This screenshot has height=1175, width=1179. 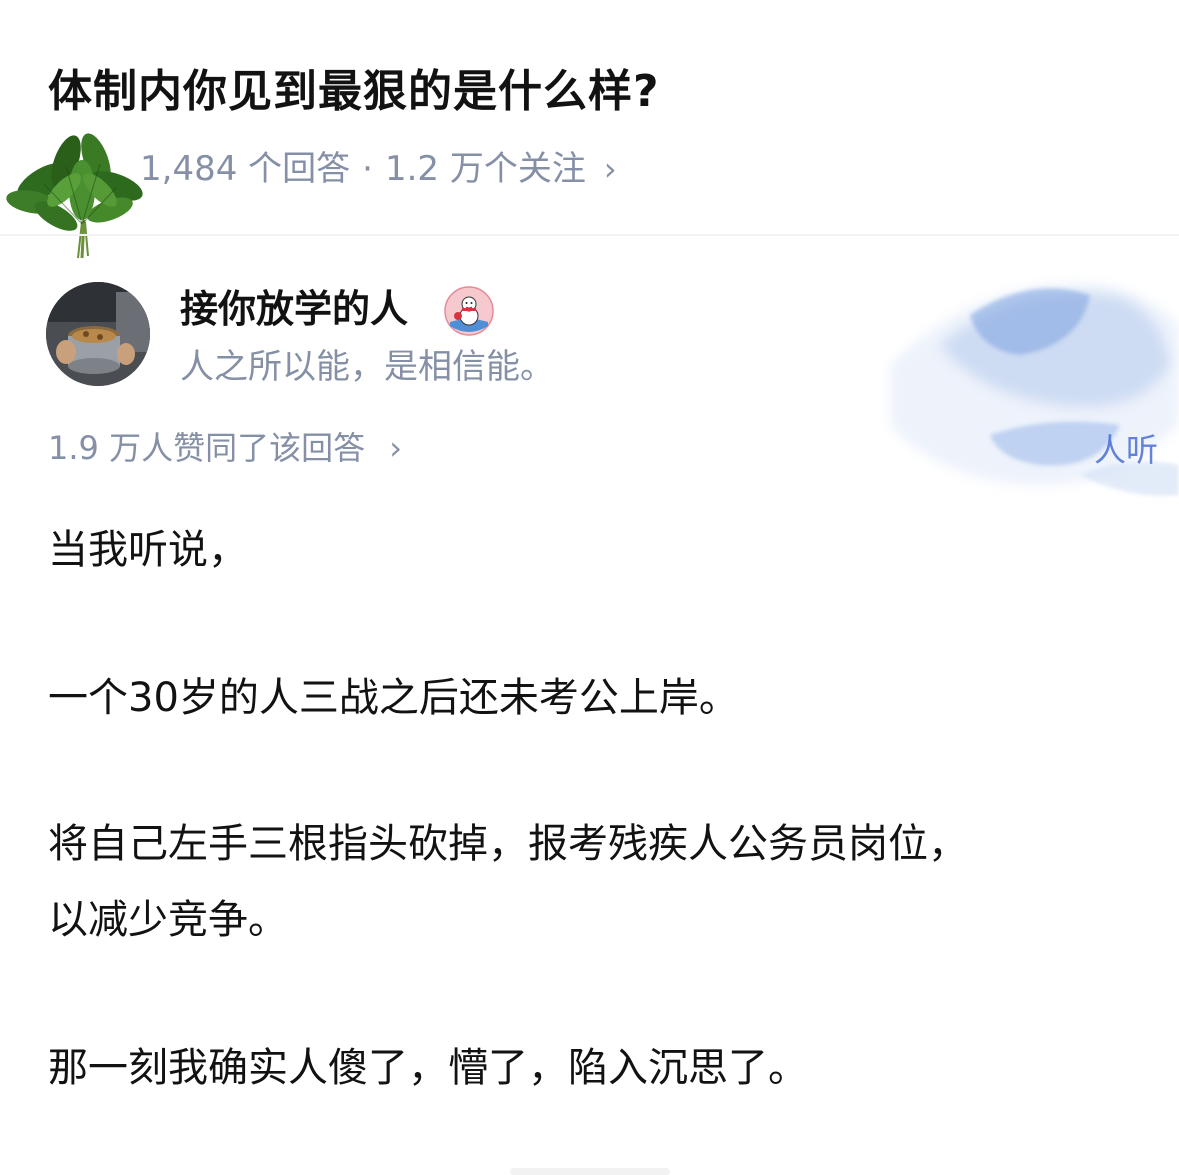 What do you see at coordinates (590, 1171) in the screenshot?
I see `home-indicator` at bounding box center [590, 1171].